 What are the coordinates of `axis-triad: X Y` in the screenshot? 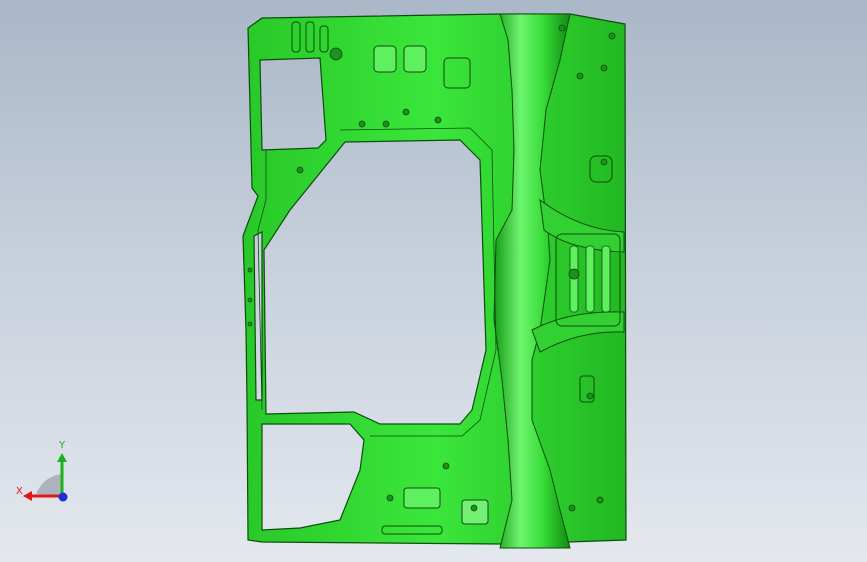 It's located at (44, 475).